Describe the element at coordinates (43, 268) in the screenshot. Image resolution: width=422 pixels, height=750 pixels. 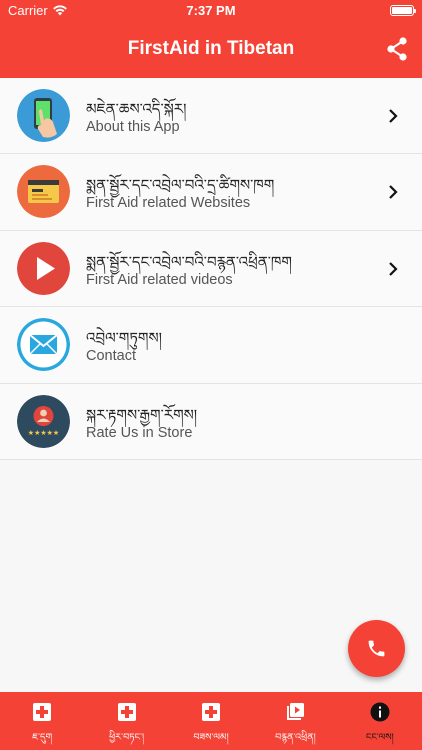
I see `video-play-icon` at that location.